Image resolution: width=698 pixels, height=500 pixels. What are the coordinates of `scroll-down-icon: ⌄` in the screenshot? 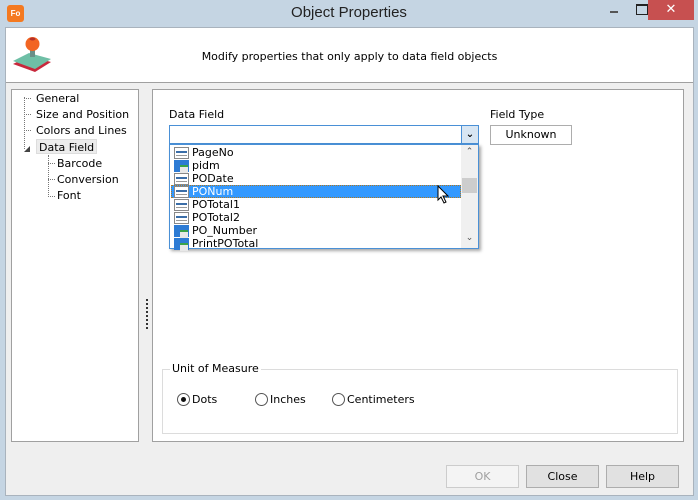 It's located at (469, 238).